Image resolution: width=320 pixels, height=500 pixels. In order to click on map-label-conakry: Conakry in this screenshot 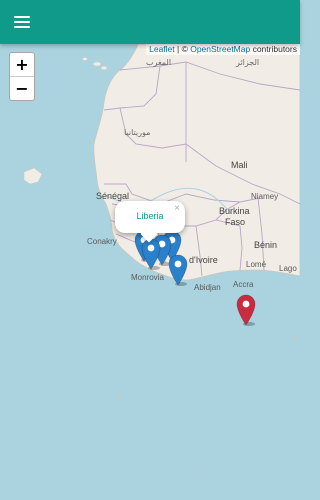, I will do `click(102, 241)`.